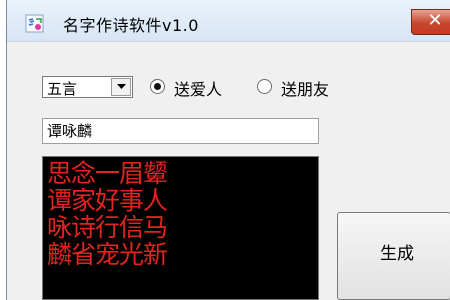 Image resolution: width=450 pixels, height=300 pixels. What do you see at coordinates (131, 25) in the screenshot?
I see `window-title: 名字作诗软件v1.0` at bounding box center [131, 25].